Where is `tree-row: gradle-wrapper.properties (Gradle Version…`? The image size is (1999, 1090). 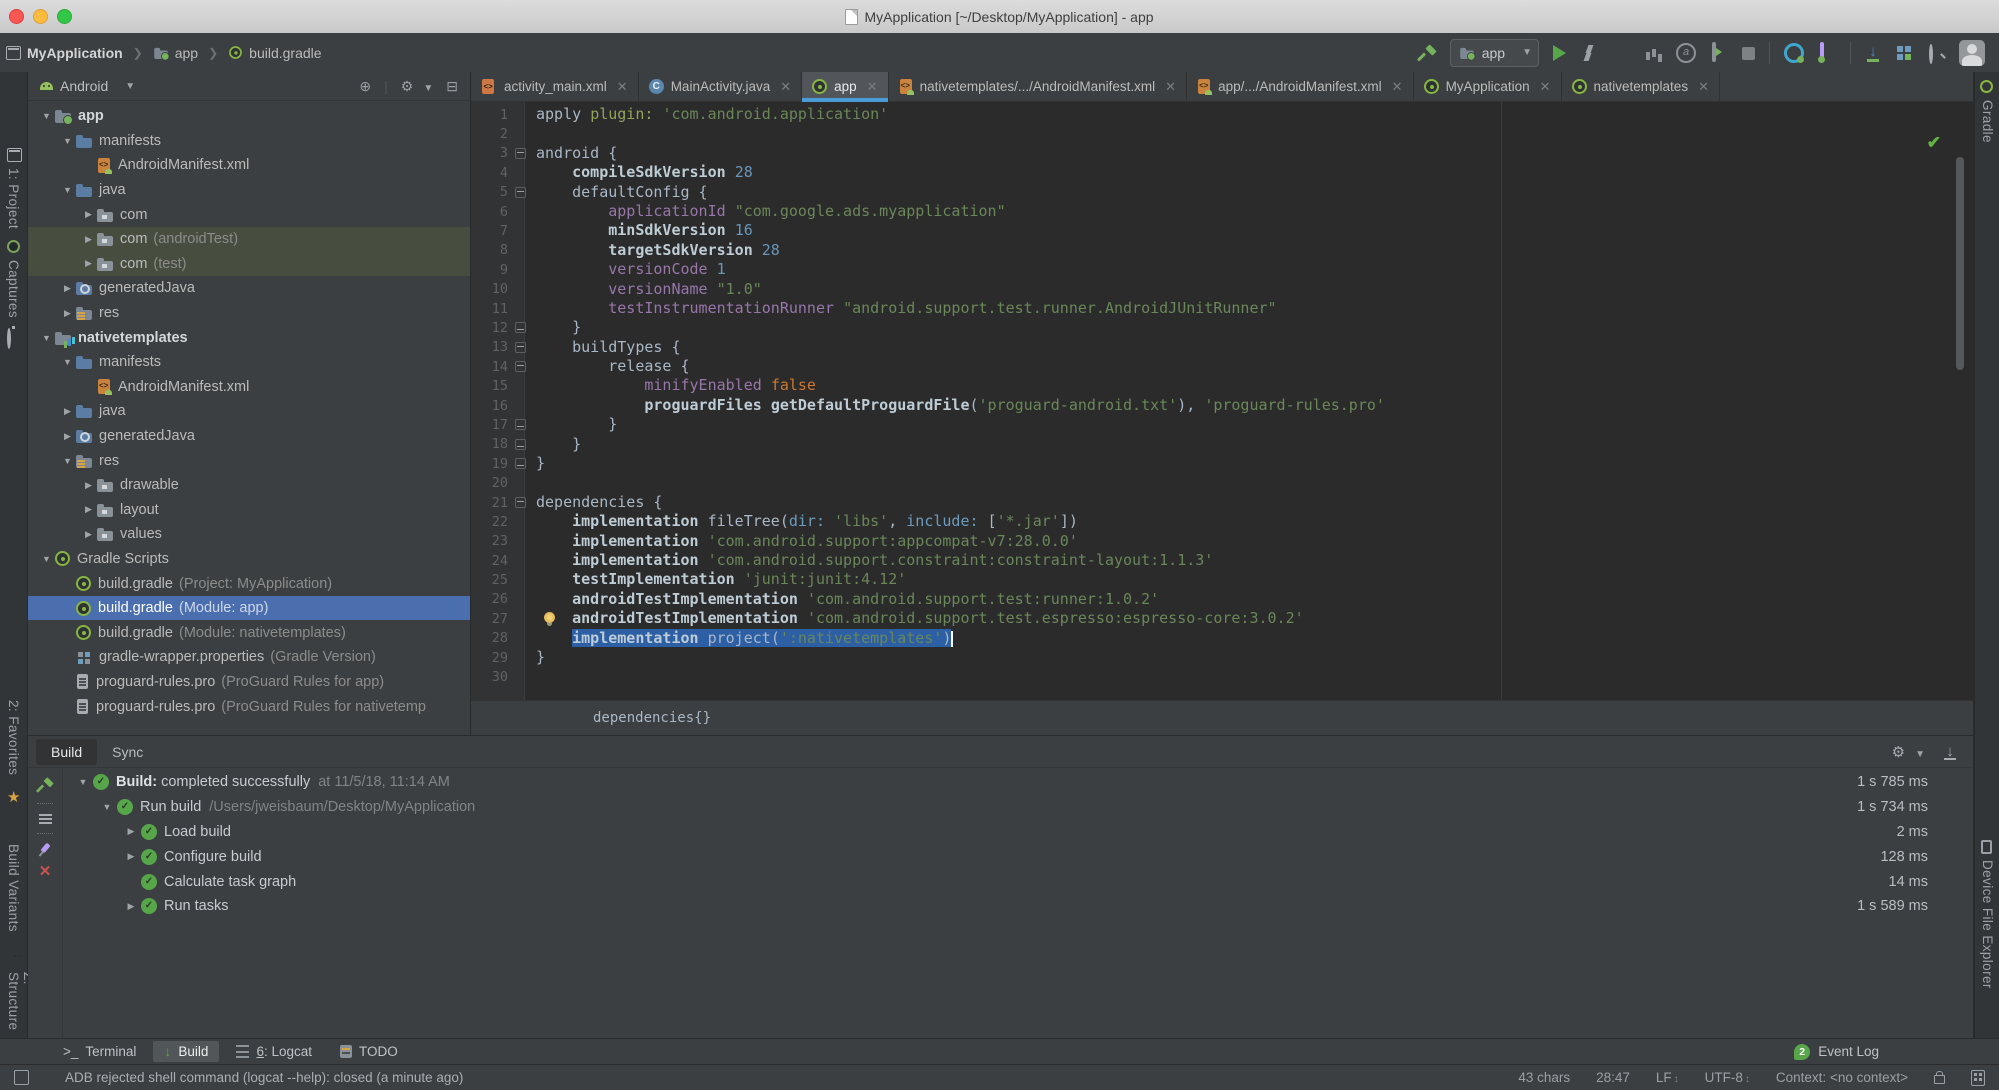
tree-row: gradle-wrapper.properties (Gradle Version… is located at coordinates (249, 657).